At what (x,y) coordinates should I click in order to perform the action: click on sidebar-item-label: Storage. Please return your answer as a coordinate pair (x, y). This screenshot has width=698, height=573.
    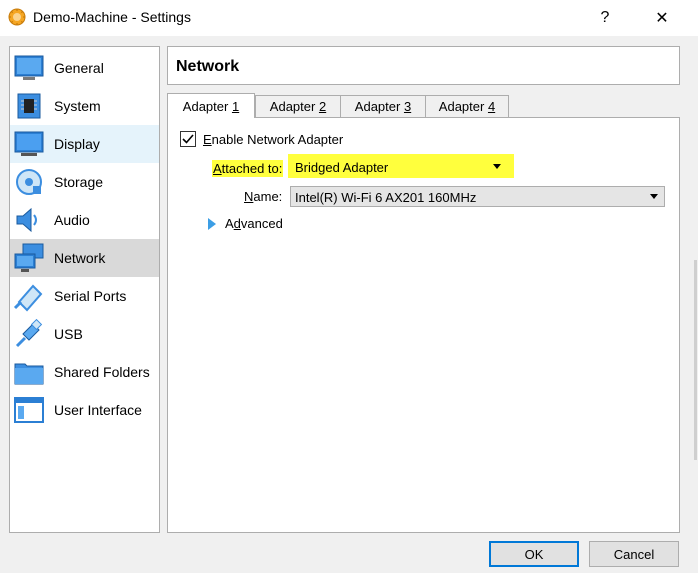
    Looking at the image, I should click on (79, 182).